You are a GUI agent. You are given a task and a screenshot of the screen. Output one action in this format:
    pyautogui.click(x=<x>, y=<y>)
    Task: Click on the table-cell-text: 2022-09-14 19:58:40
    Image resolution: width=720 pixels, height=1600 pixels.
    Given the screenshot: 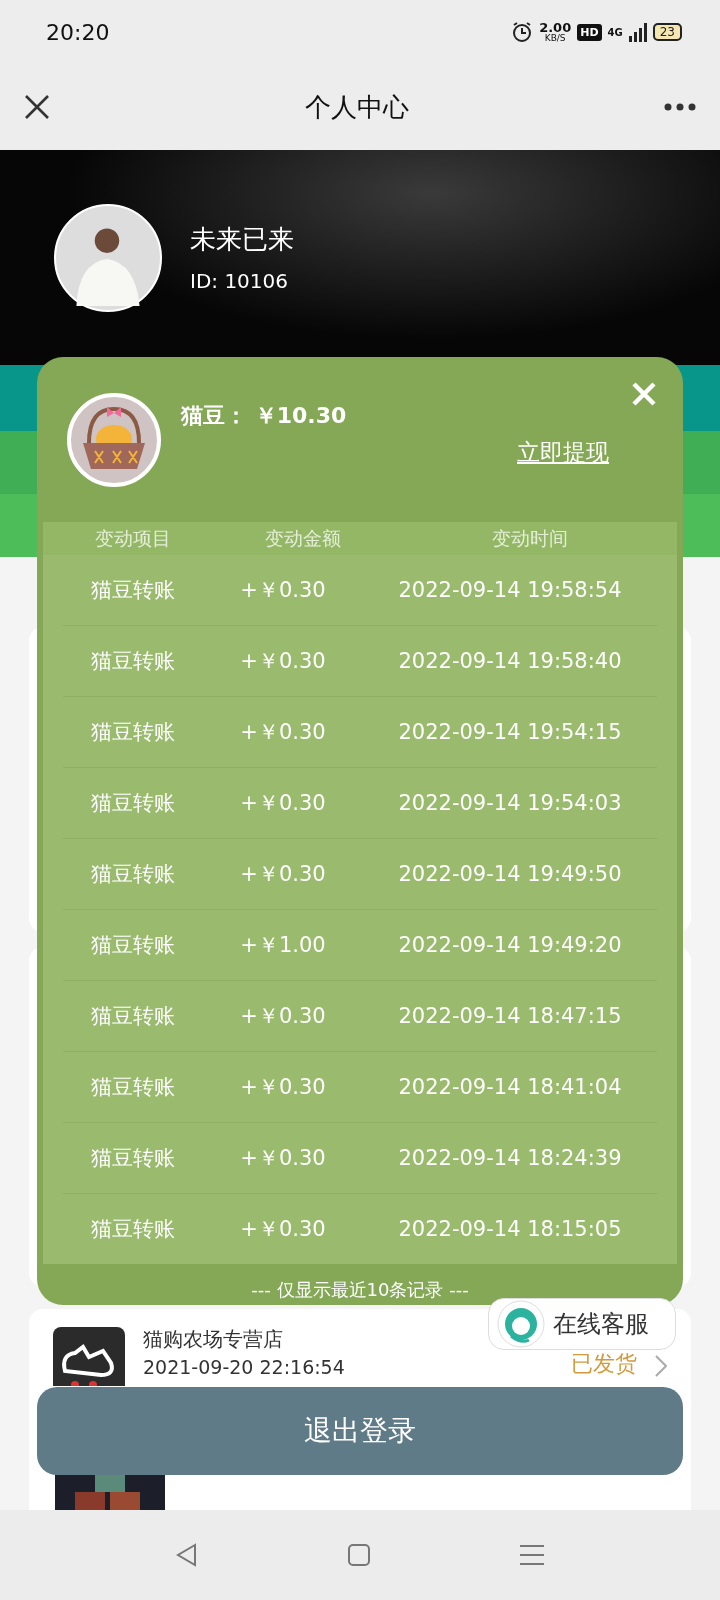 What is the action you would take?
    pyautogui.click(x=510, y=661)
    